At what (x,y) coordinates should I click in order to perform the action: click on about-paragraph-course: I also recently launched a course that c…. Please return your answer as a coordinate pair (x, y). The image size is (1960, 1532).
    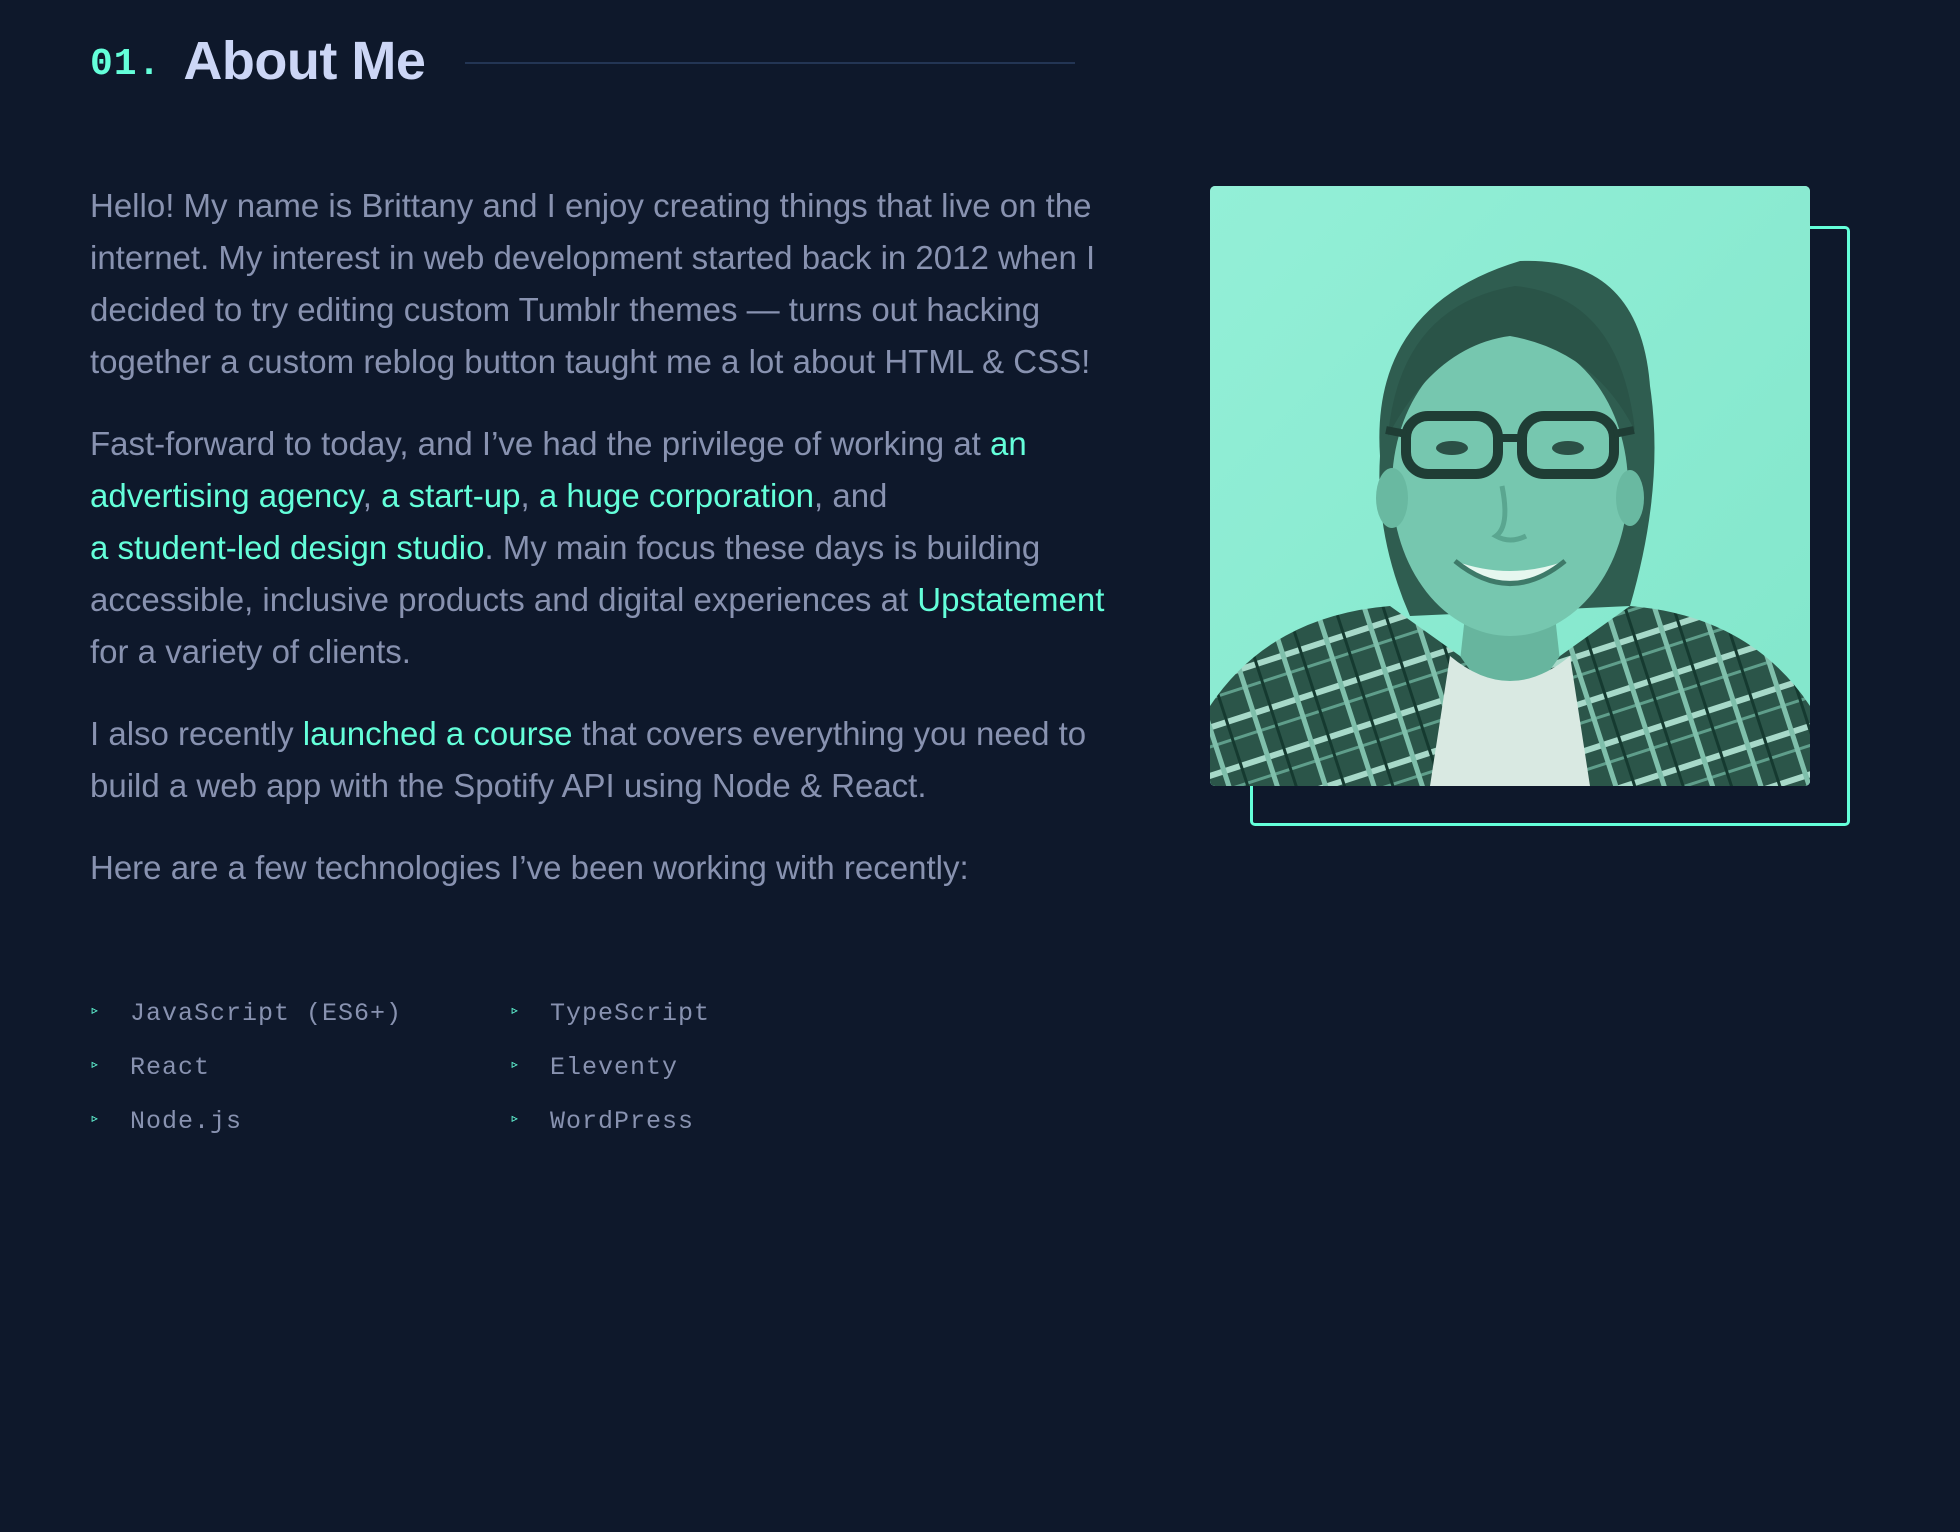
    Looking at the image, I should click on (605, 760).